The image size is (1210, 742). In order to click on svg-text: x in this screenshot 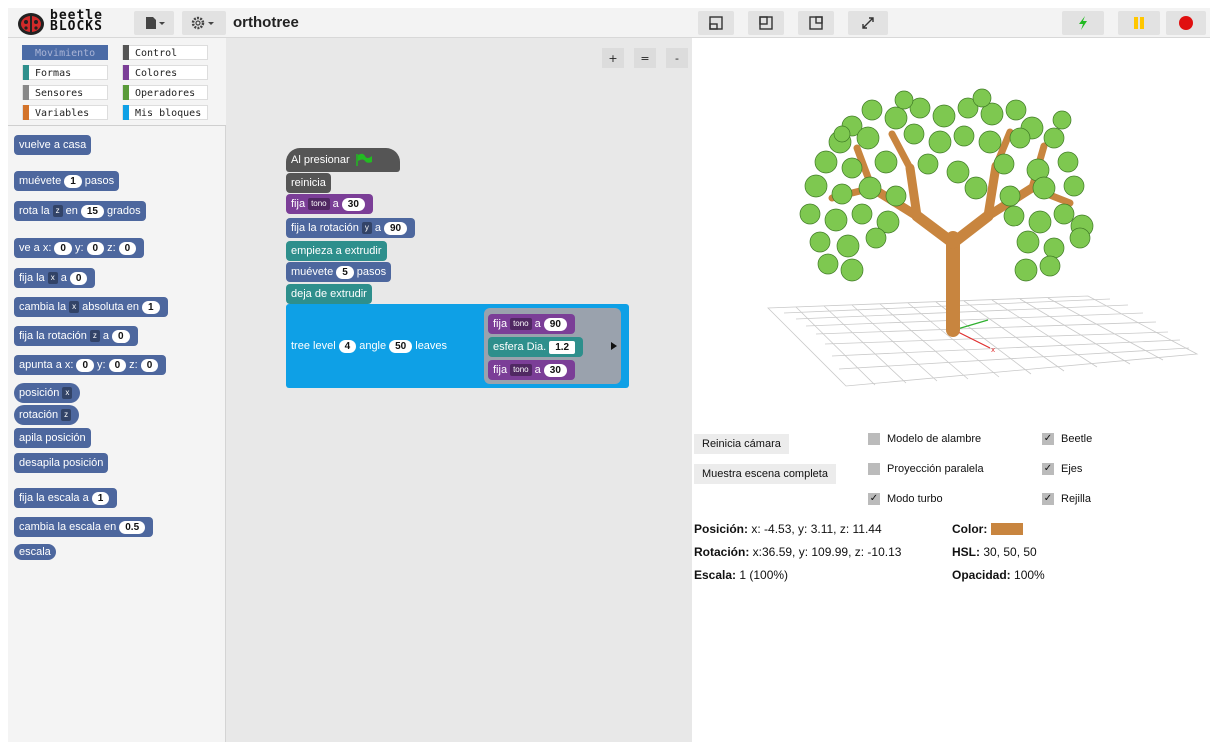, I will do `click(993, 350)`.